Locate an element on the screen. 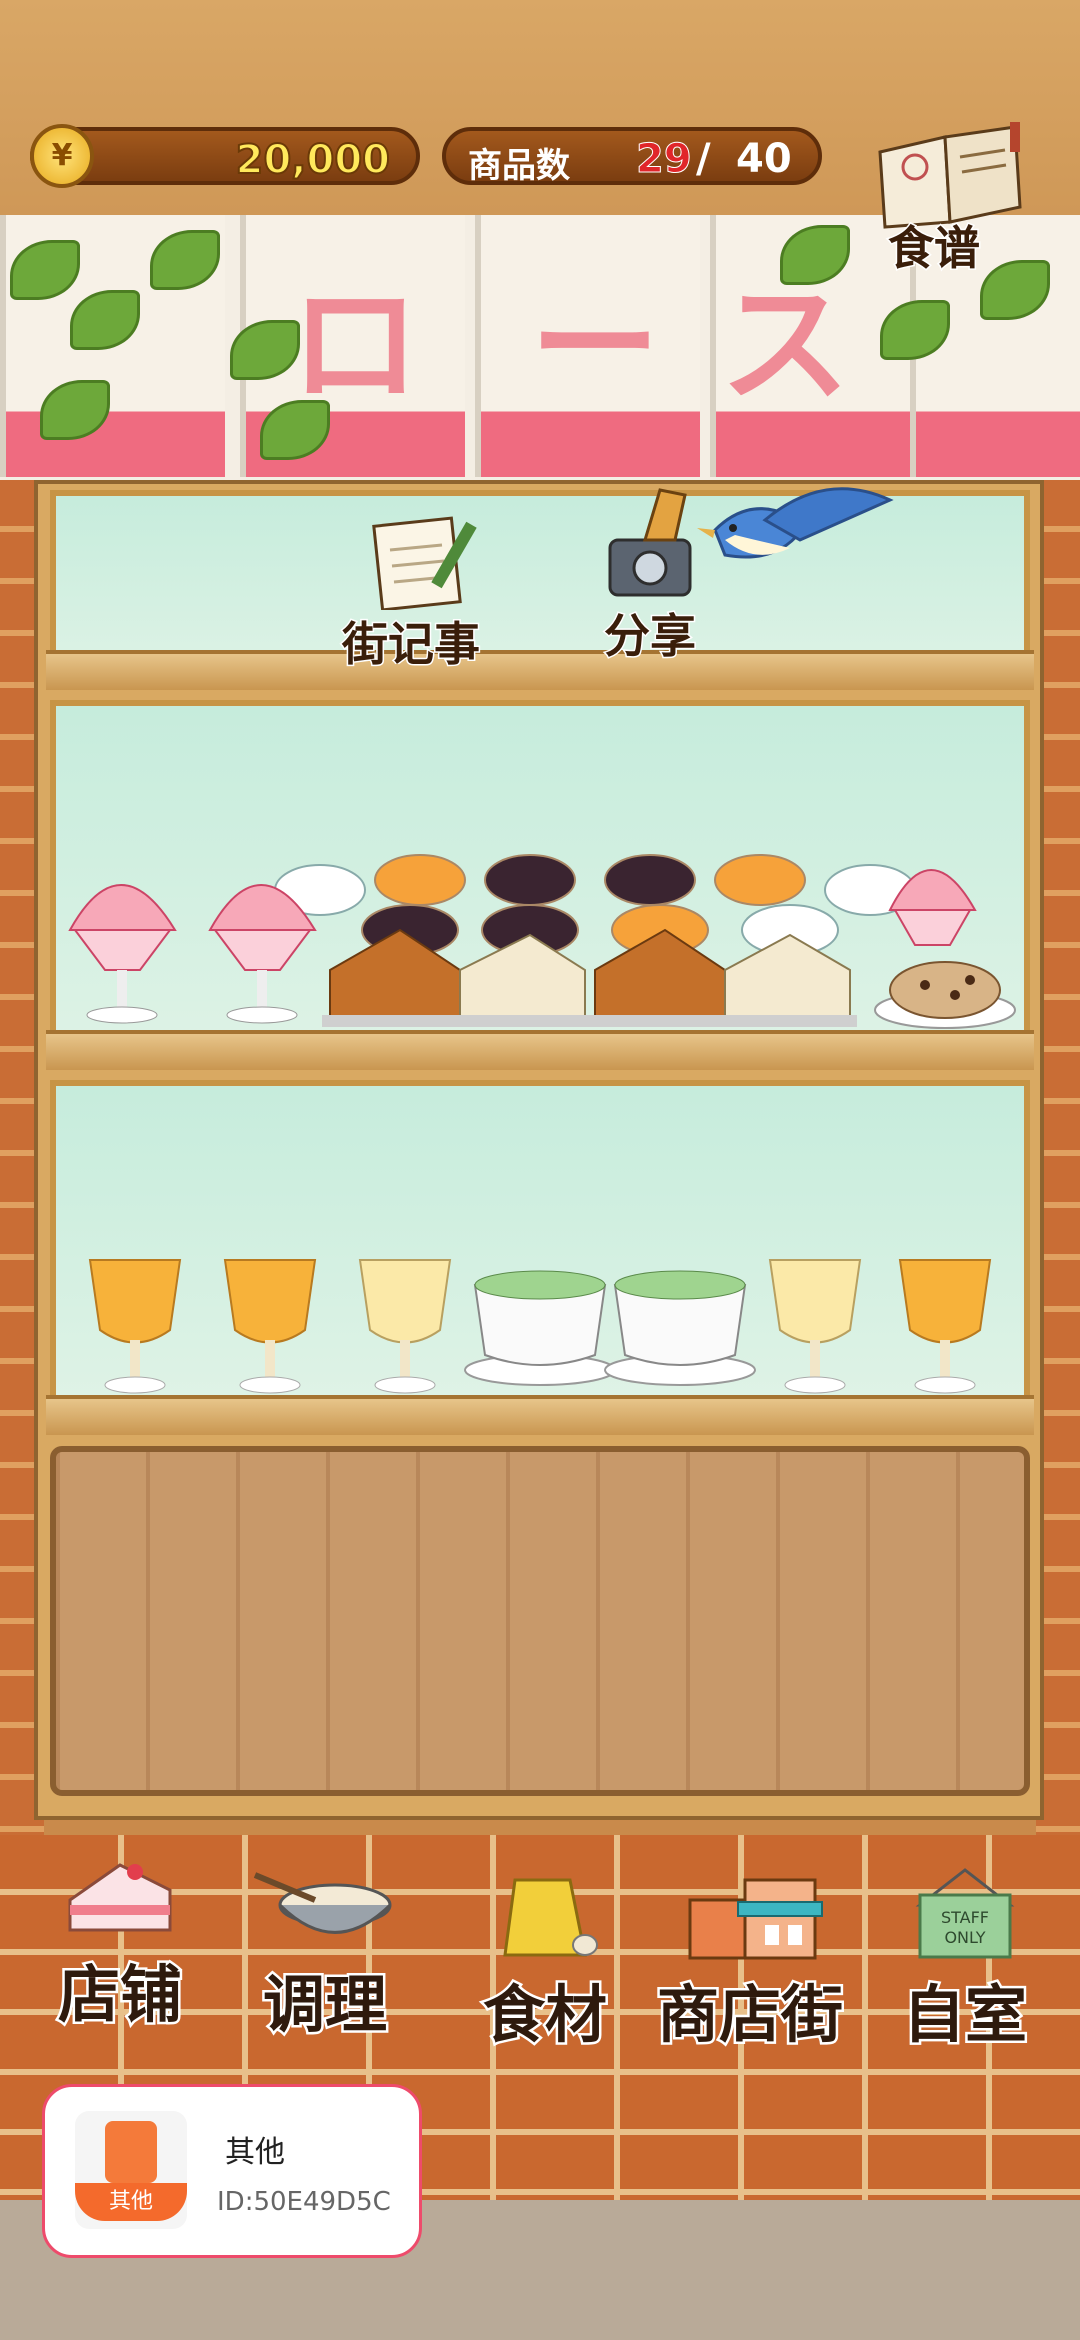 This screenshot has height=2340, width=1080. coin-icon: ¥ is located at coordinates (62, 156).